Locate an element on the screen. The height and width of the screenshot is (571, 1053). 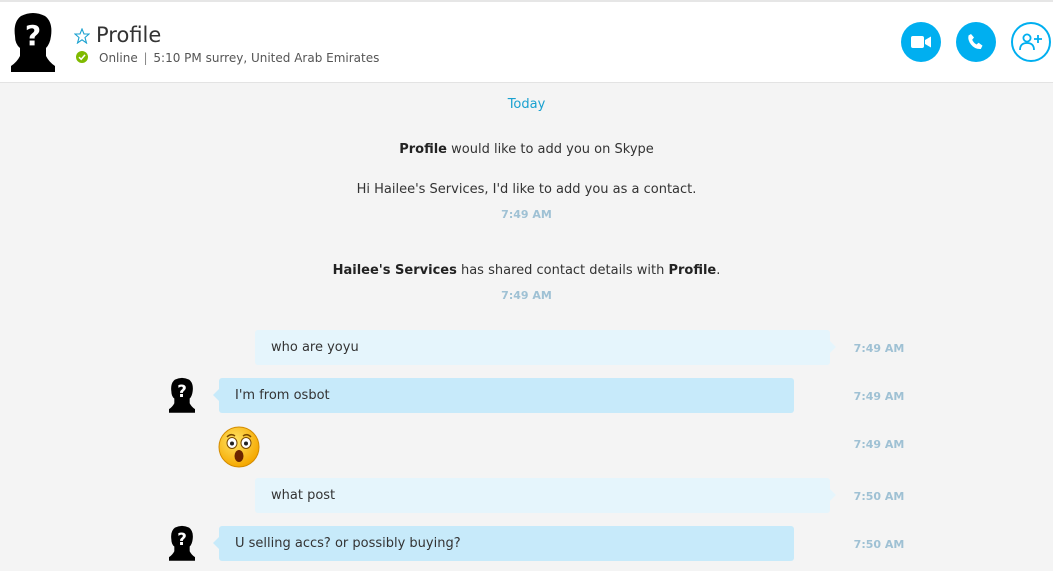
shared-contact-text: has shared contact details with is located at coordinates (562, 270).